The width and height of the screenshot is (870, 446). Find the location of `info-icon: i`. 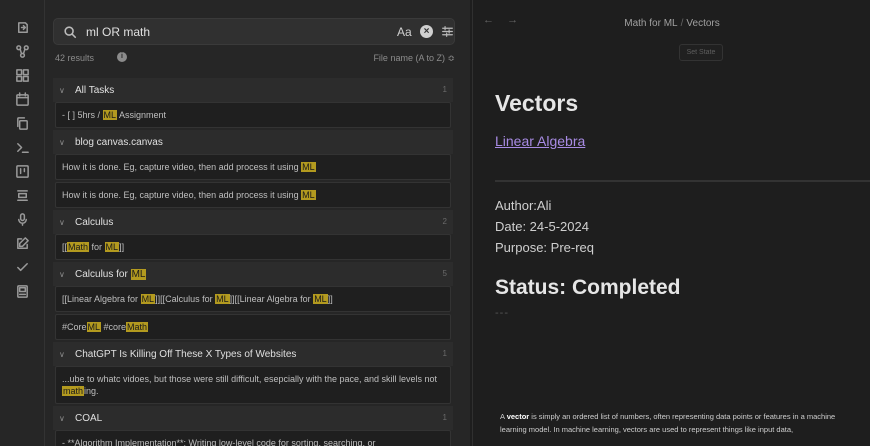

info-icon: i is located at coordinates (122, 57).